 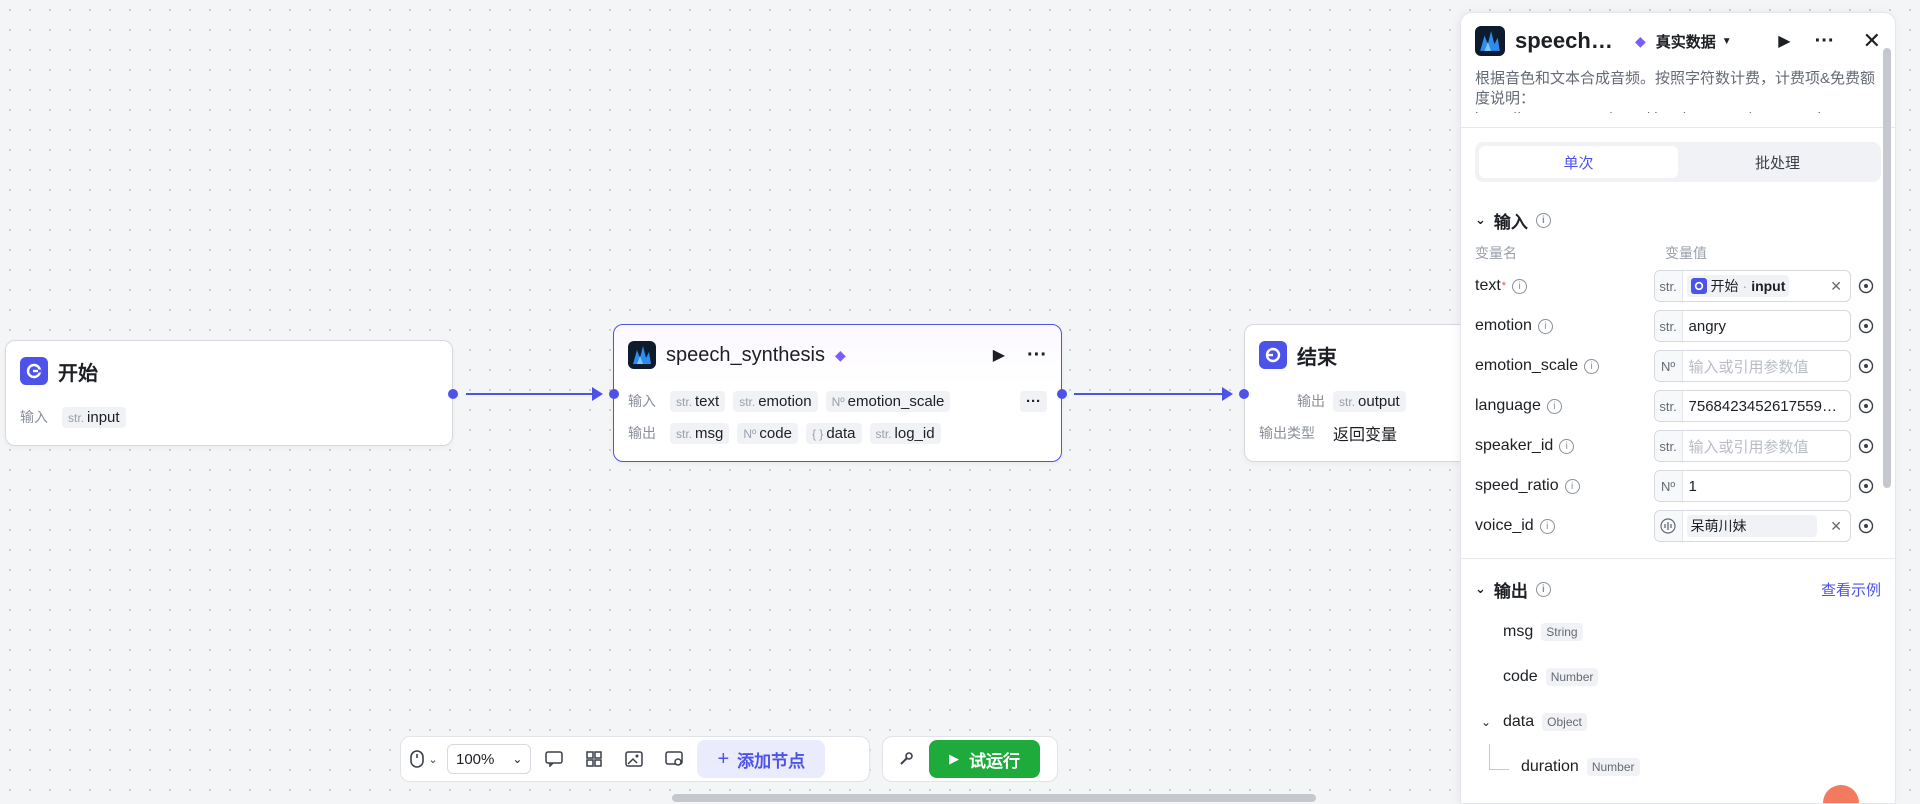 I want to click on run-toolbar: ▶ 试运行, so click(x=970, y=759).